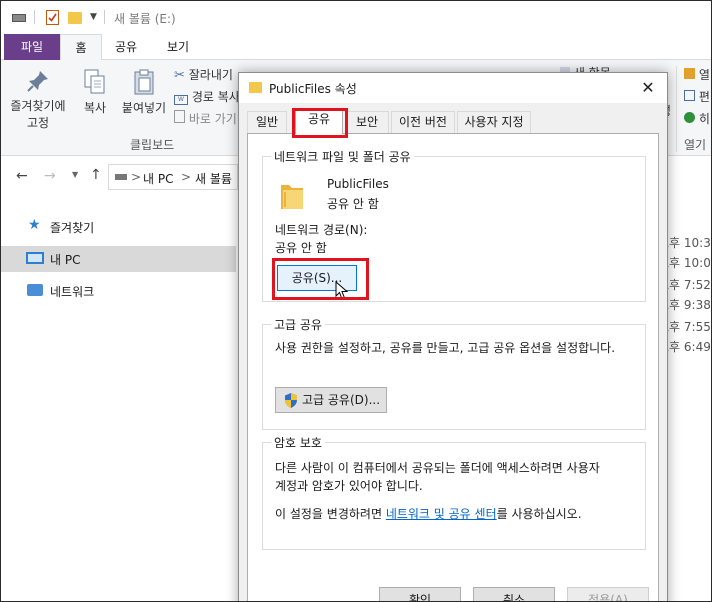 This screenshot has height=602, width=712. Describe the element at coordinates (34, 225) in the screenshot. I see `star-icon: ★` at that location.